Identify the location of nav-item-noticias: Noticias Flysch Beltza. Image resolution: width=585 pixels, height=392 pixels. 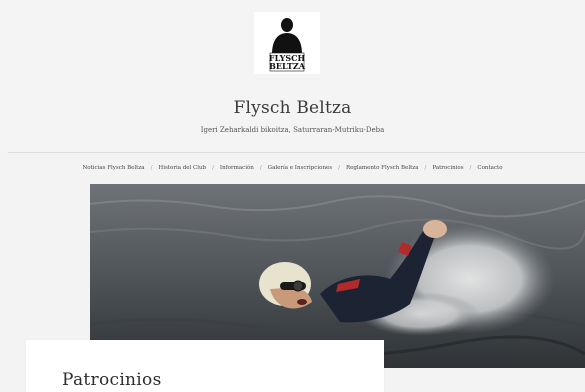
(113, 168).